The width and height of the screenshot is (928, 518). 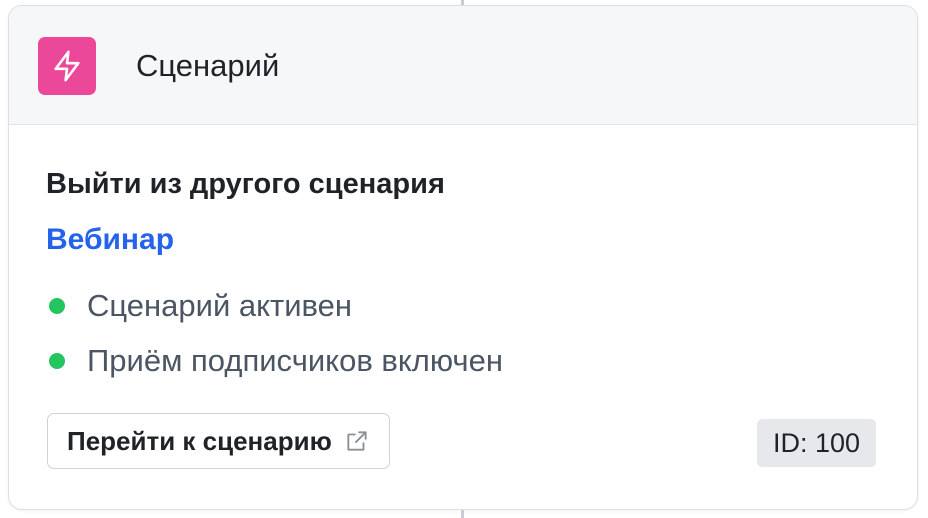 What do you see at coordinates (357, 441) in the screenshot?
I see `external-link-icon` at bounding box center [357, 441].